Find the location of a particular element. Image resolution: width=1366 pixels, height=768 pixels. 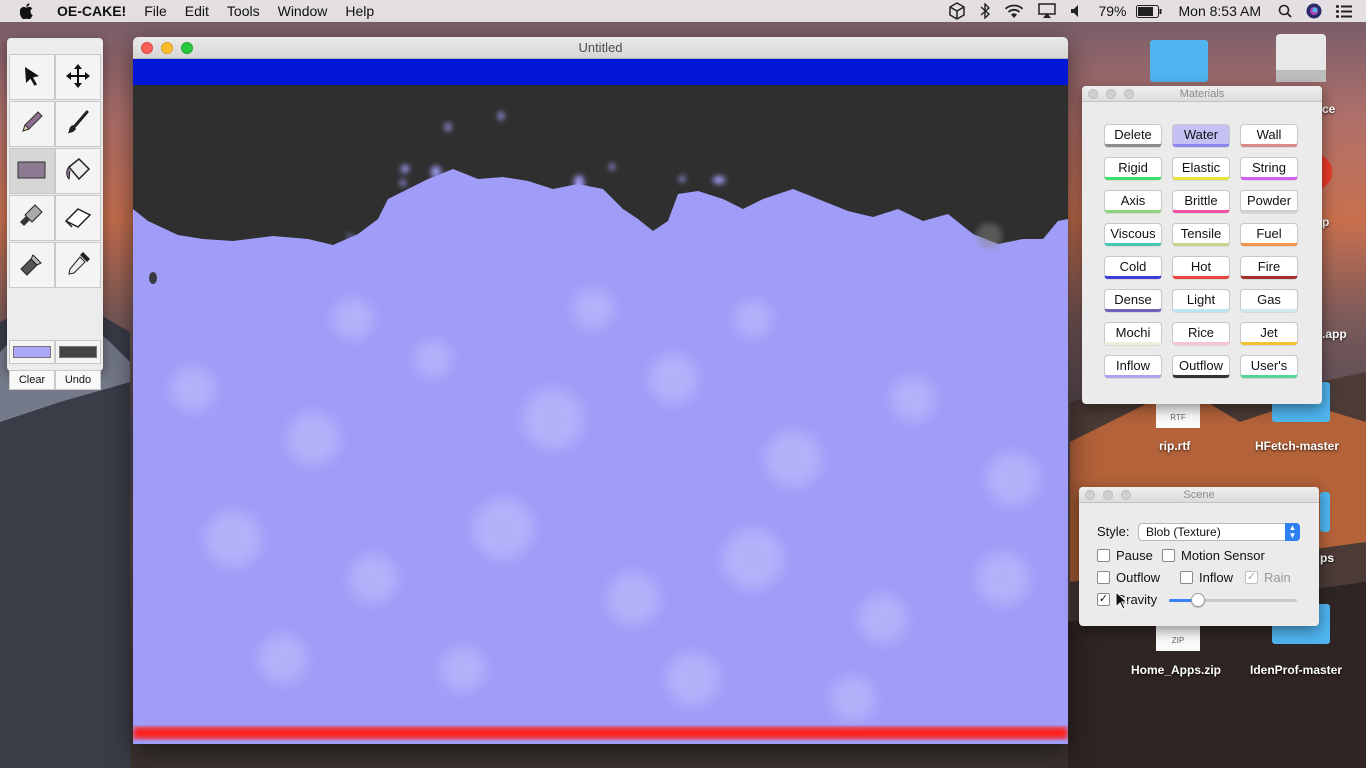

battery-icon is located at coordinates (1149, 11).